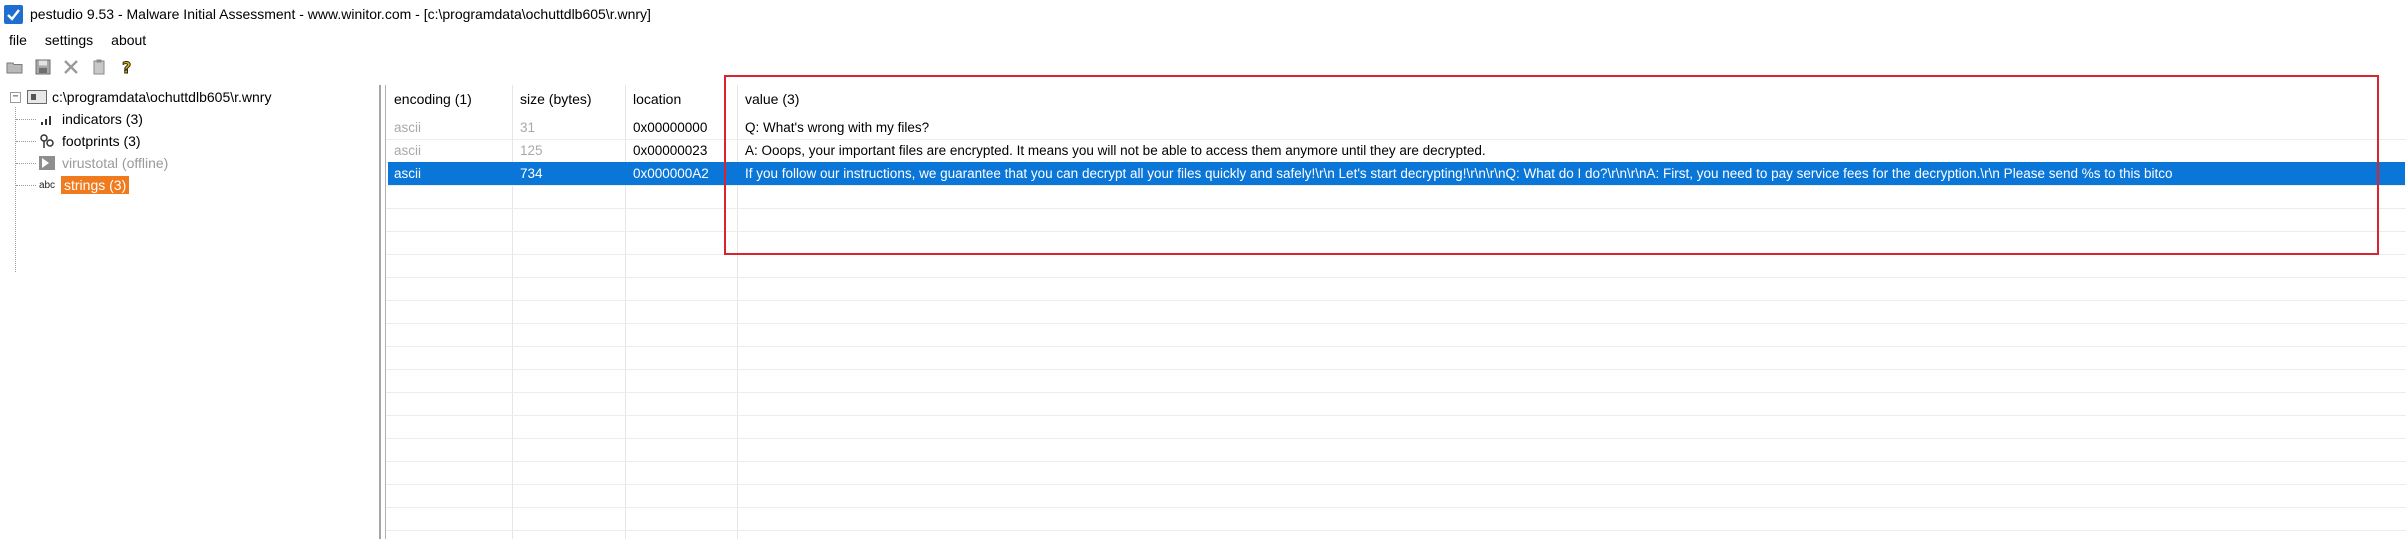 The image size is (2406, 539). Describe the element at coordinates (69, 40) in the screenshot. I see `menu-settings: settings` at that location.